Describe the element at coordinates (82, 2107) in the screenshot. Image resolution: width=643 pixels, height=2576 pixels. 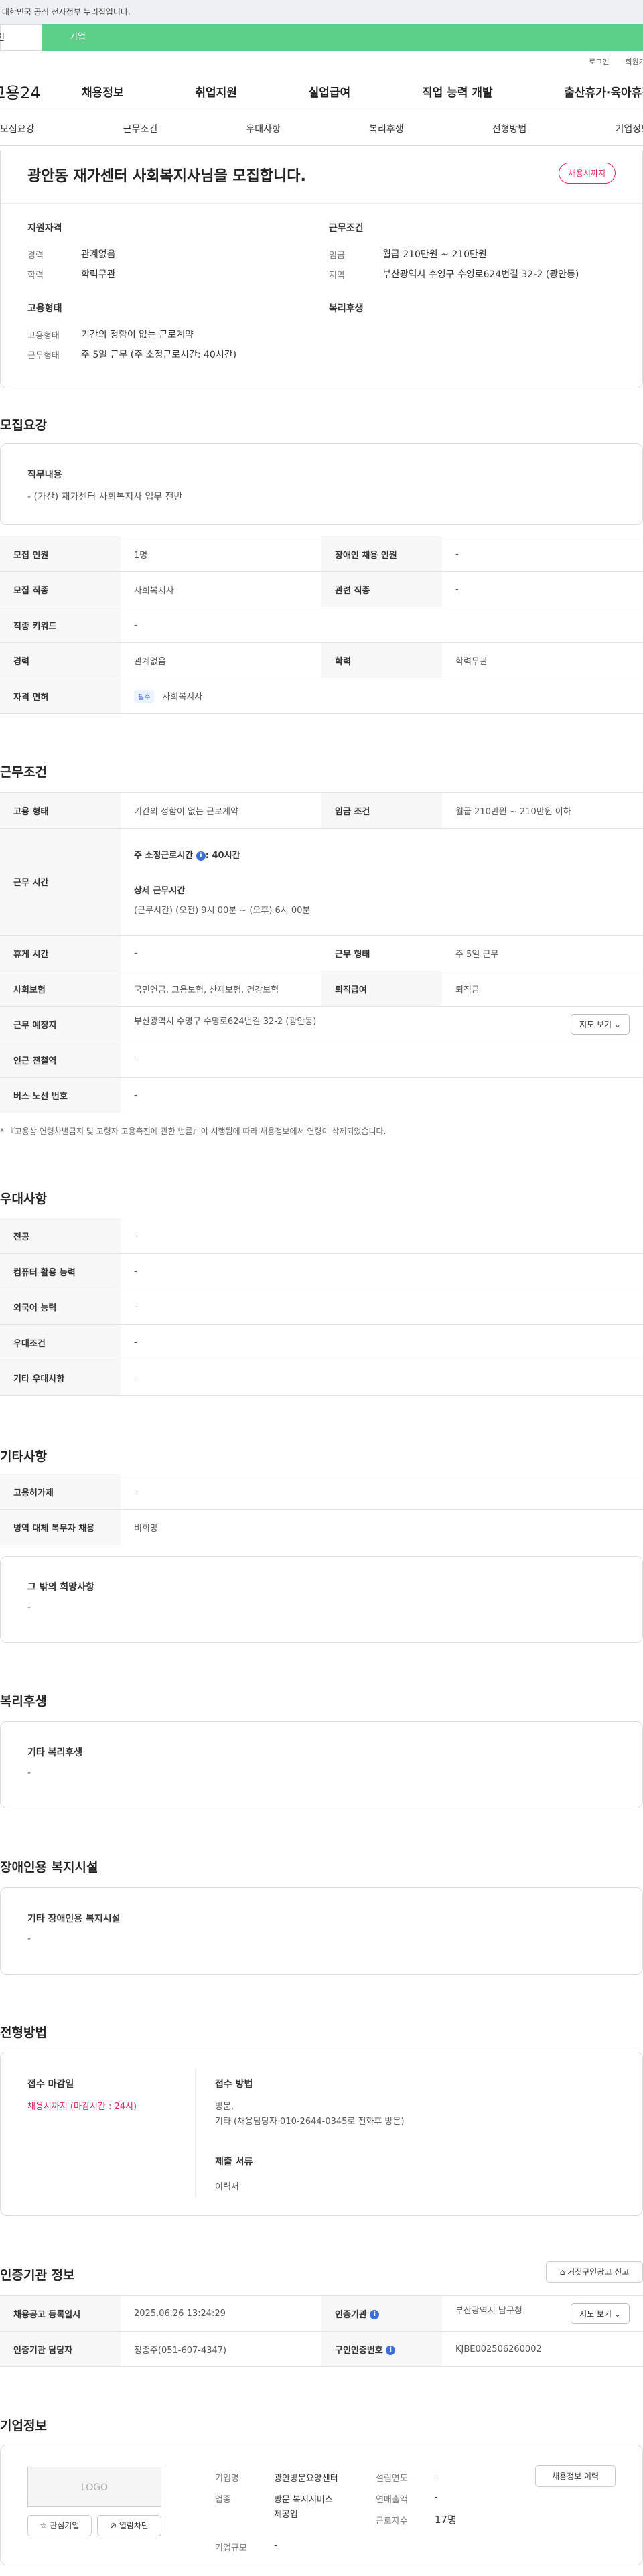
I see `deadline-value: 채용시까지 (마감시간 : 24시)` at that location.